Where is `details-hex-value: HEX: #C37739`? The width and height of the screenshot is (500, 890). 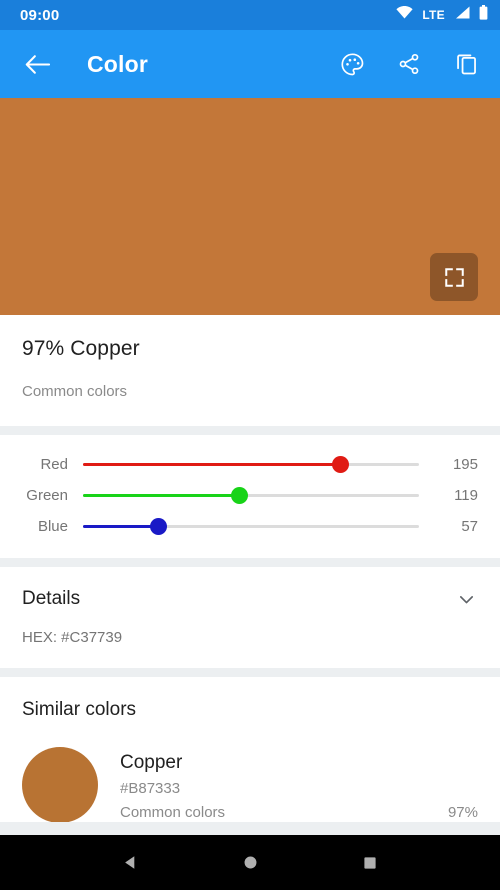 details-hex-value: HEX: #C37739 is located at coordinates (72, 637).